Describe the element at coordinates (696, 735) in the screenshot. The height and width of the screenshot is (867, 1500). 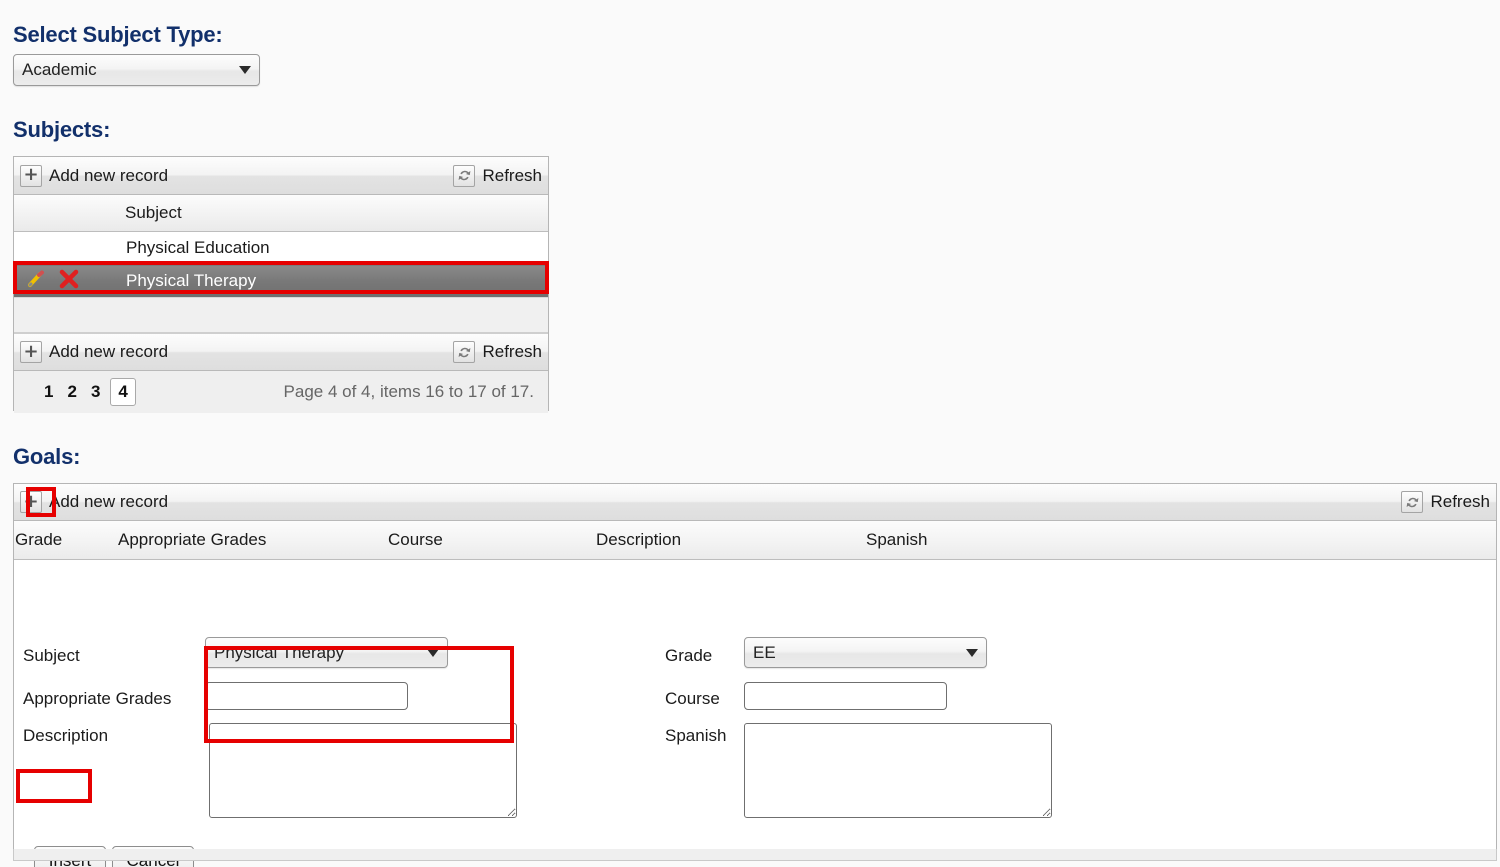
I see `form-label-spanish: Spanish` at that location.